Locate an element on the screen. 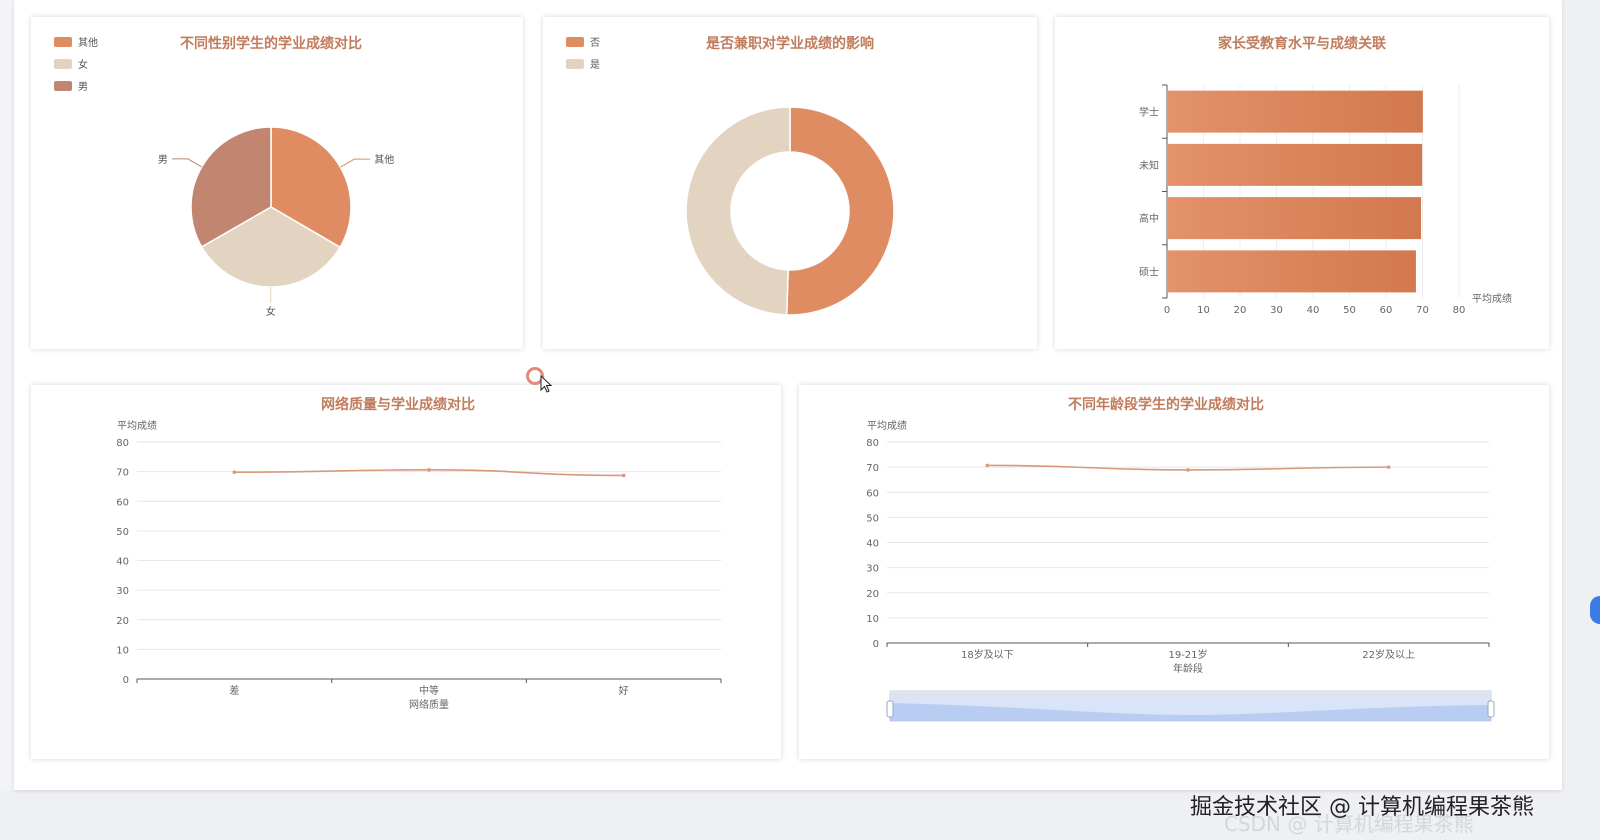 This screenshot has height=840, width=1600. parttime-donut-chart: 是否兼职对学业成绩的影响 否是 is located at coordinates (730, 175).